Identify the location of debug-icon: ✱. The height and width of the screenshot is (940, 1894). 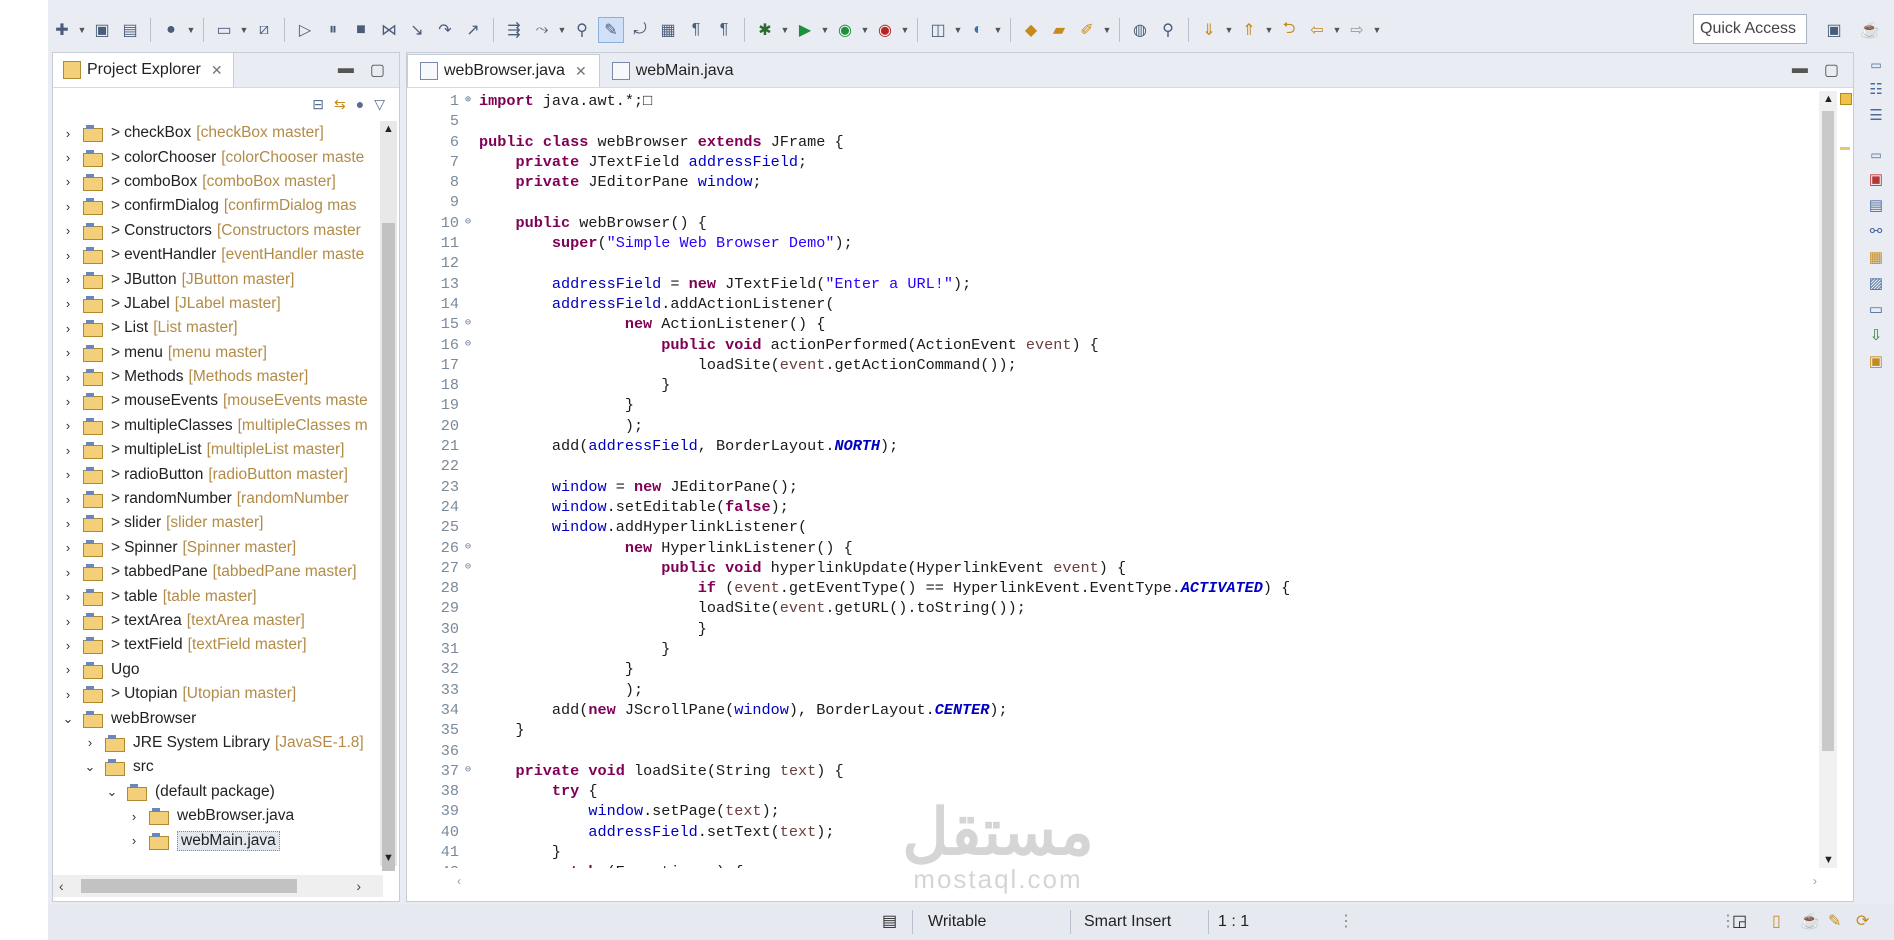
(765, 30).